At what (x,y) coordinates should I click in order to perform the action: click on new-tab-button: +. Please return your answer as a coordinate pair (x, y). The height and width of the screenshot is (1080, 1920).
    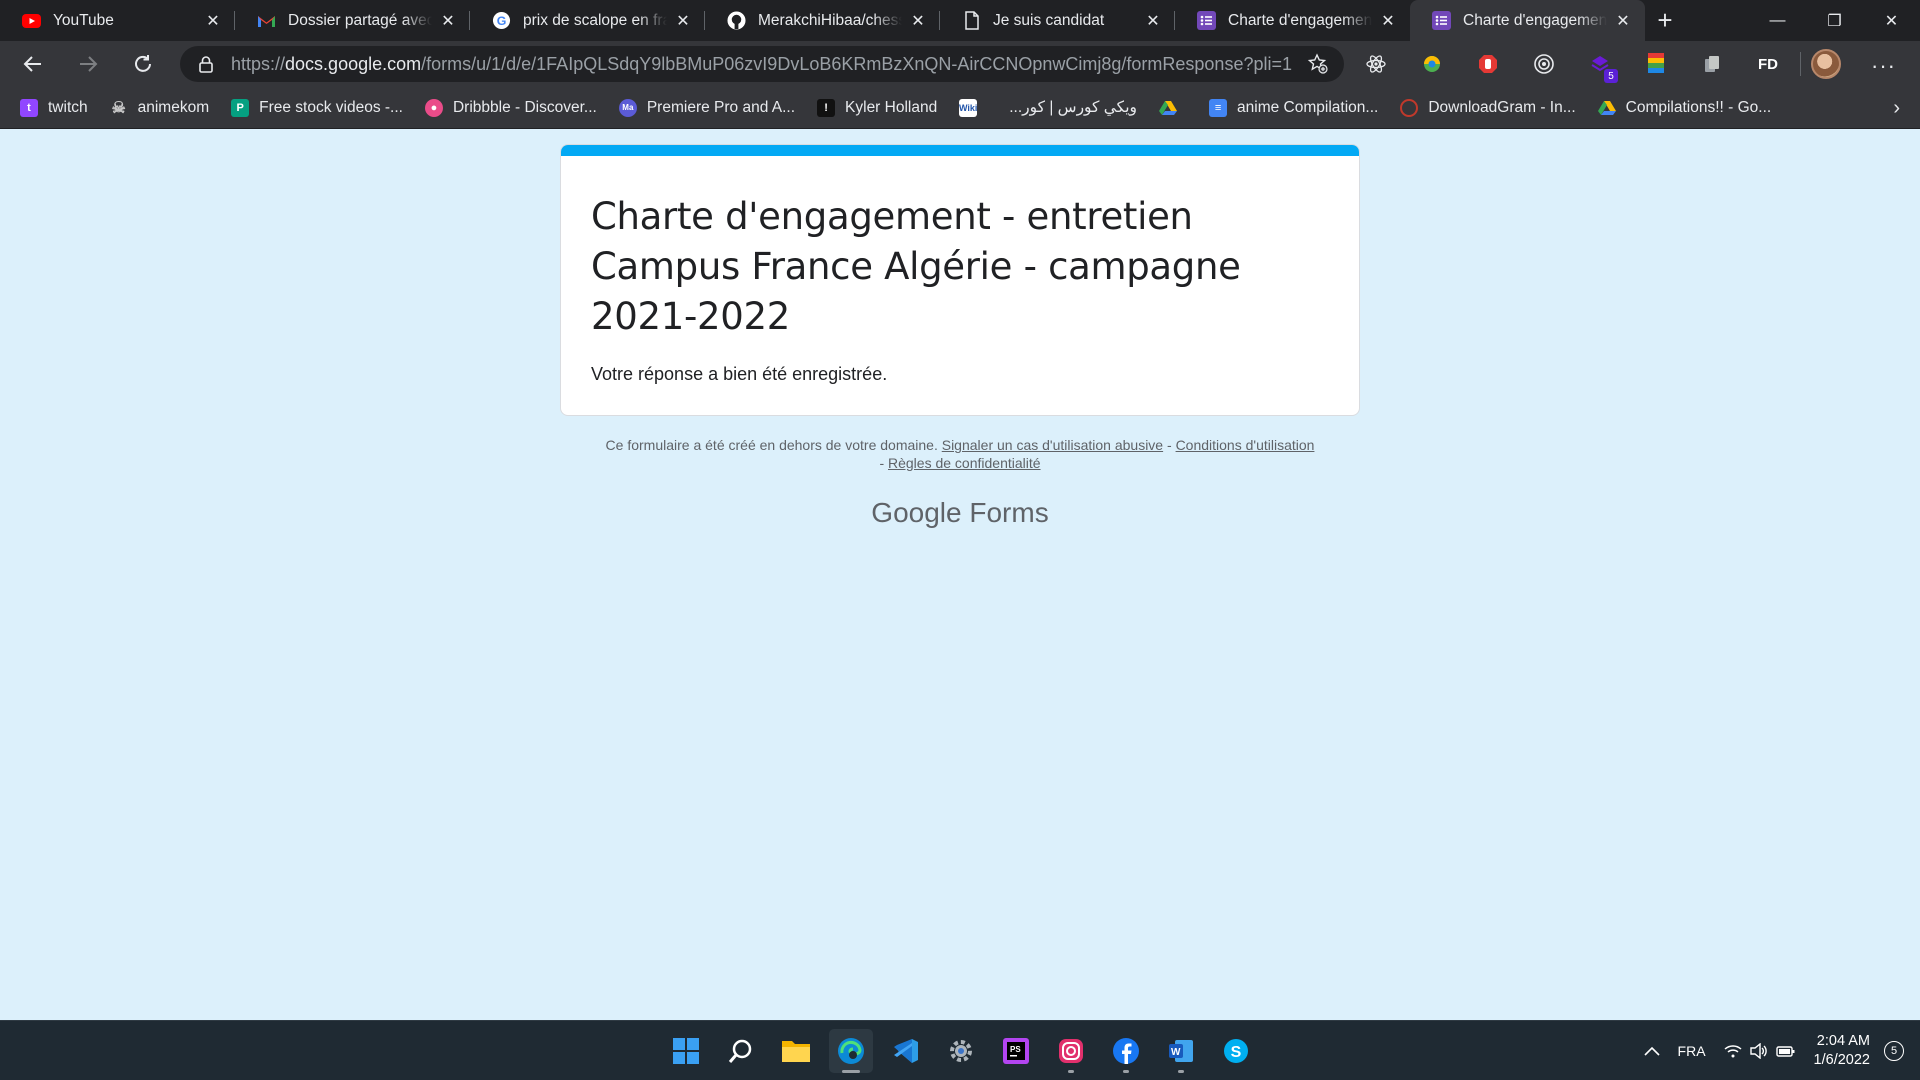
    Looking at the image, I should click on (1665, 20).